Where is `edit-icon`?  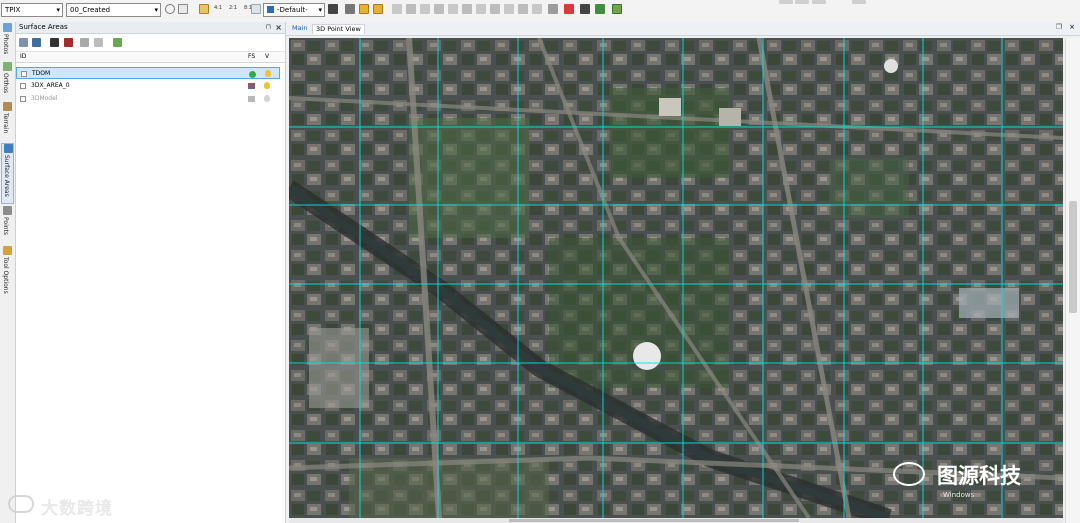 edit-icon is located at coordinates (333, 9).